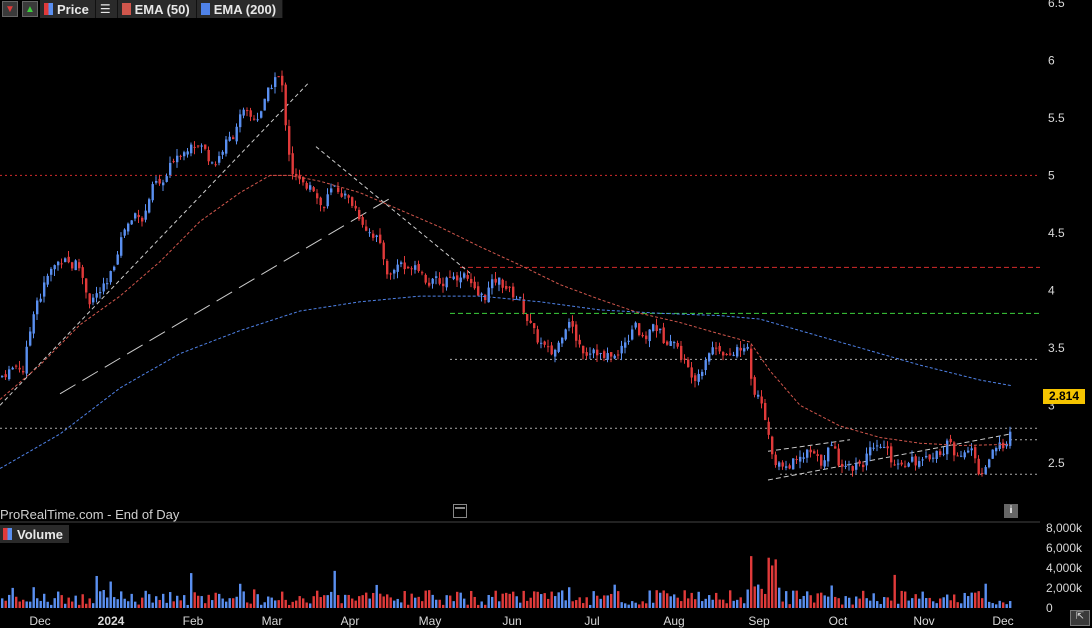  I want to click on legend-ema200: EMA (200), so click(240, 9).